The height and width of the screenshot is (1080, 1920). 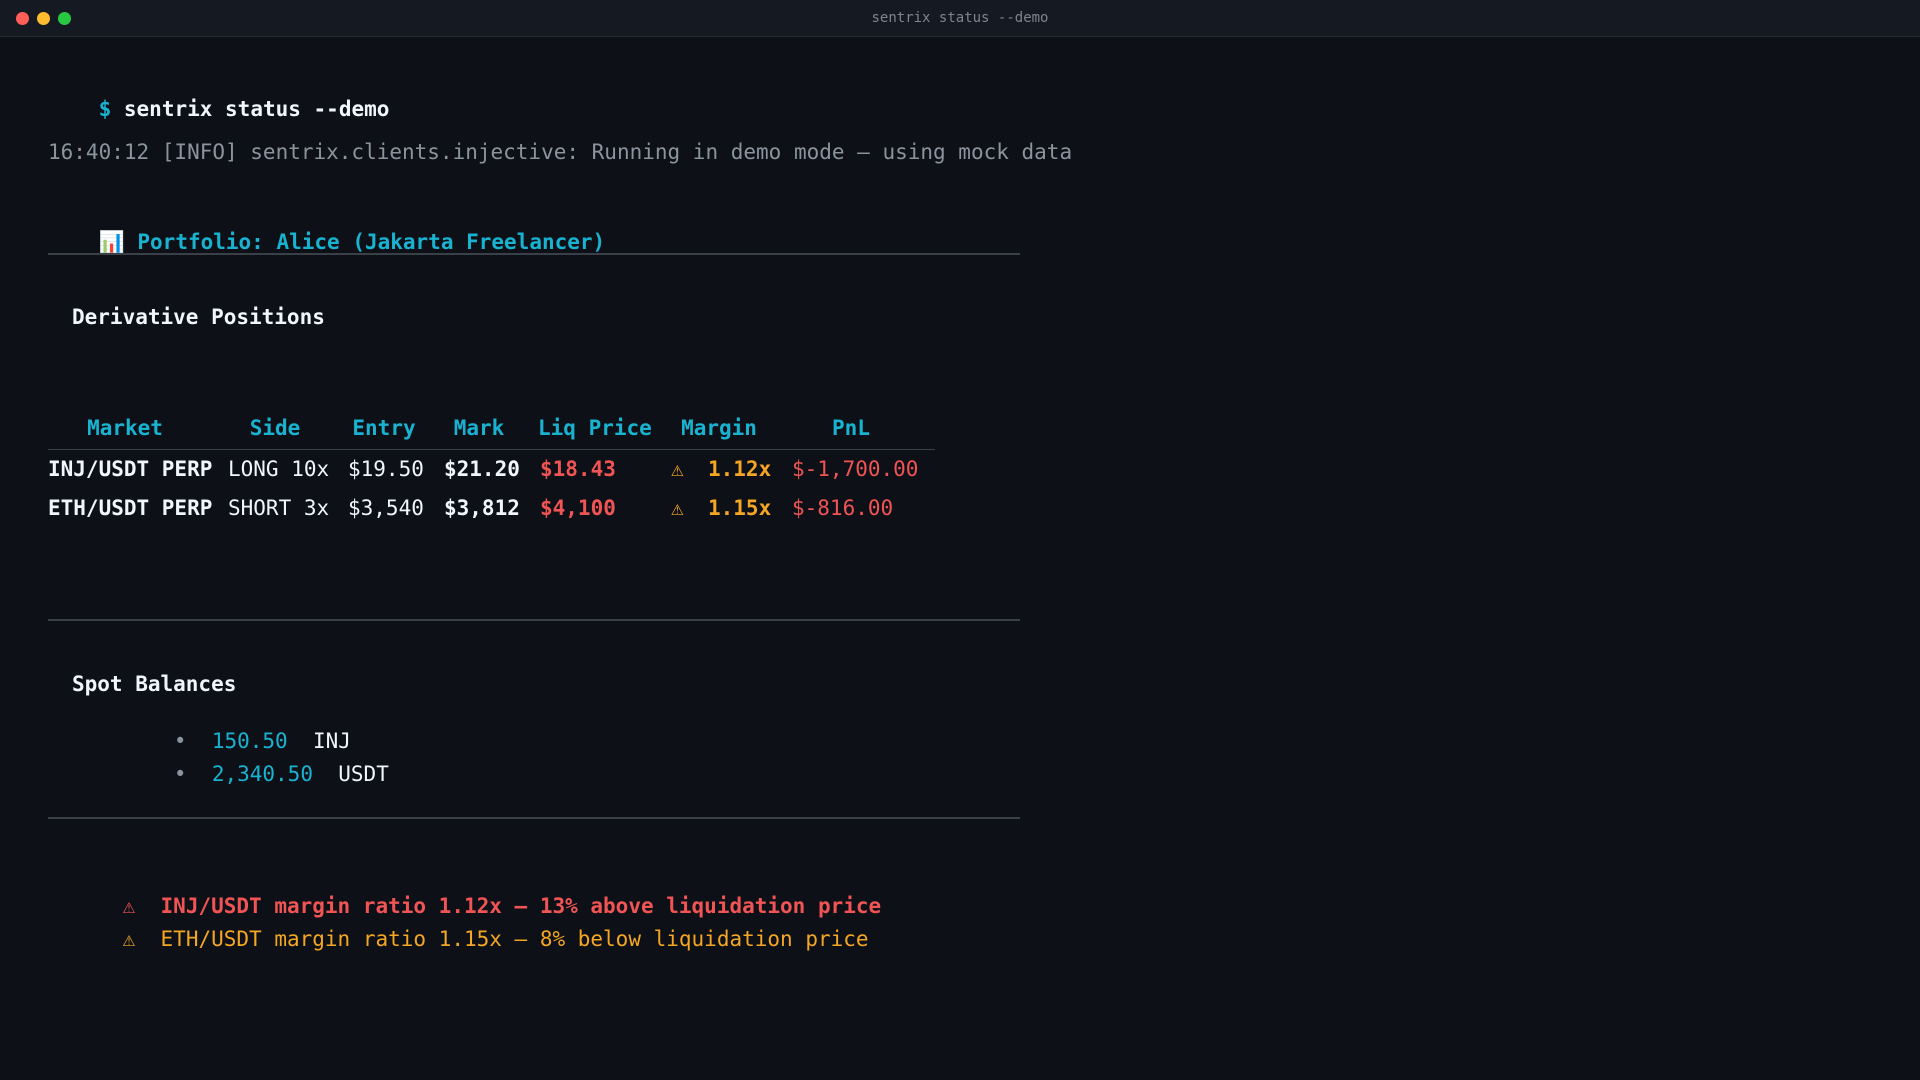 What do you see at coordinates (386, 469) in the screenshot?
I see `row-entry: $19.50` at bounding box center [386, 469].